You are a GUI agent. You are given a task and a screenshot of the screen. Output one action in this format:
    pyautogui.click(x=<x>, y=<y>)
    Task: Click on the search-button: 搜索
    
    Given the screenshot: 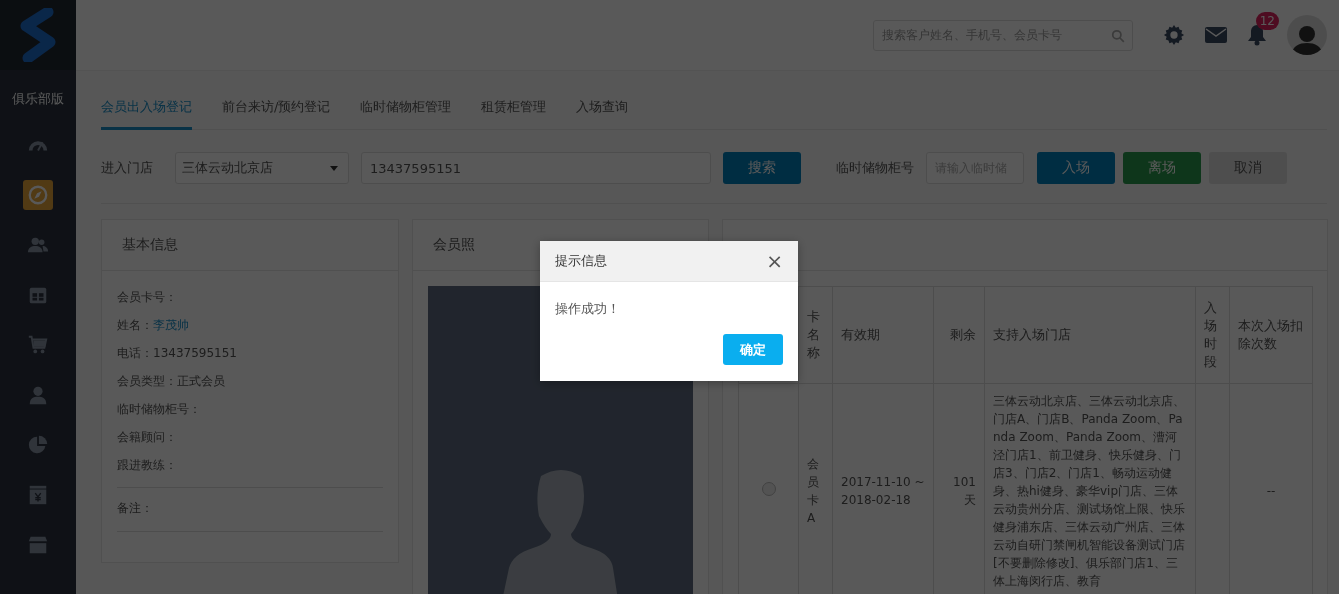 What is the action you would take?
    pyautogui.click(x=762, y=168)
    